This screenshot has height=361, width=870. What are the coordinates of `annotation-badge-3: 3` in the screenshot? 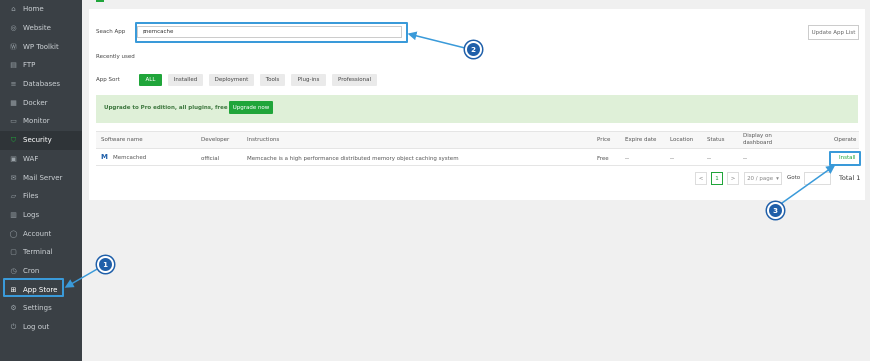 It's located at (775, 210).